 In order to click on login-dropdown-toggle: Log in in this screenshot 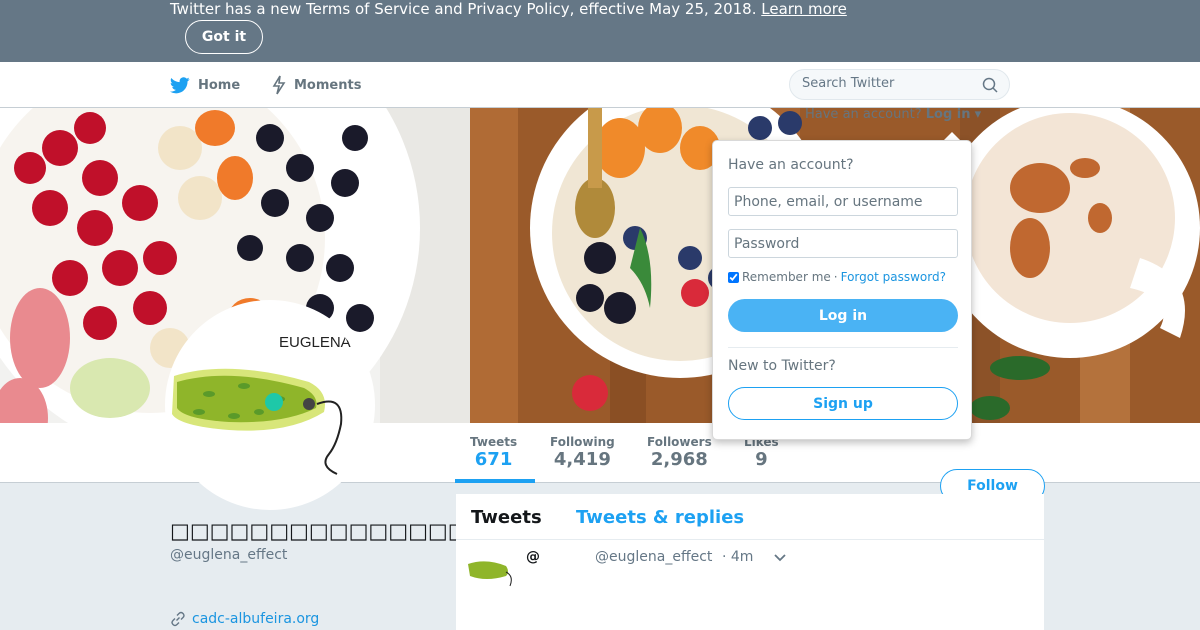, I will do `click(948, 114)`.